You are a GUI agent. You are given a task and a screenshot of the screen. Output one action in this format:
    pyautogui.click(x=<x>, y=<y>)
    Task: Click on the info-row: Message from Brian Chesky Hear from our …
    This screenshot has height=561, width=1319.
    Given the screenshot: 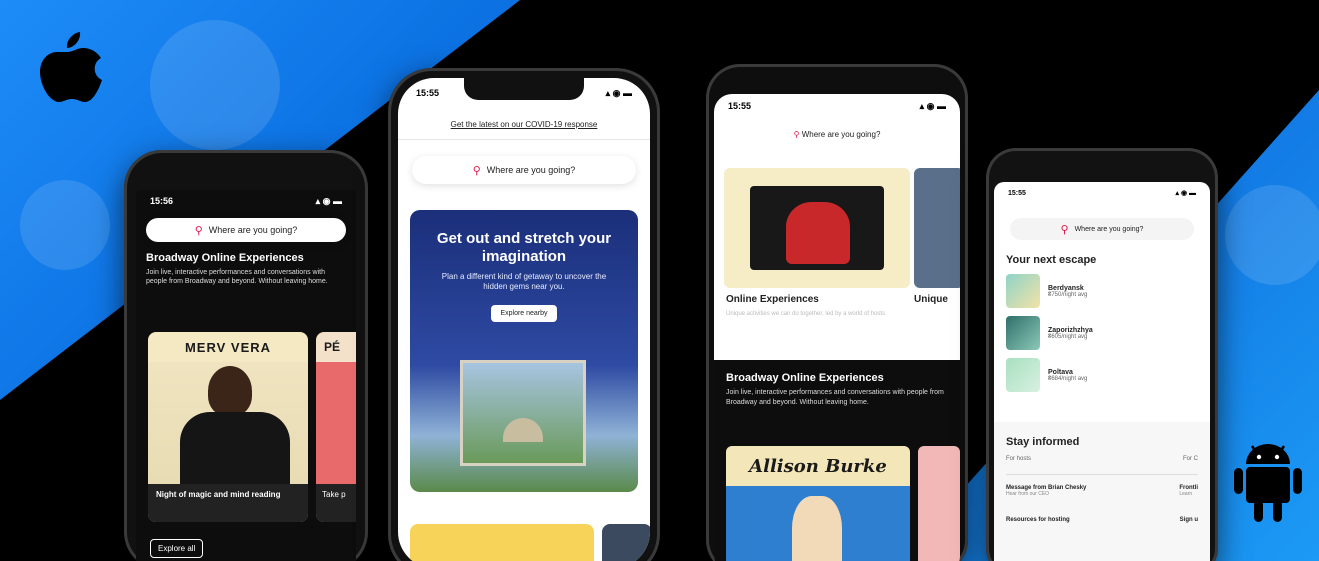 What is the action you would take?
    pyautogui.click(x=1102, y=491)
    